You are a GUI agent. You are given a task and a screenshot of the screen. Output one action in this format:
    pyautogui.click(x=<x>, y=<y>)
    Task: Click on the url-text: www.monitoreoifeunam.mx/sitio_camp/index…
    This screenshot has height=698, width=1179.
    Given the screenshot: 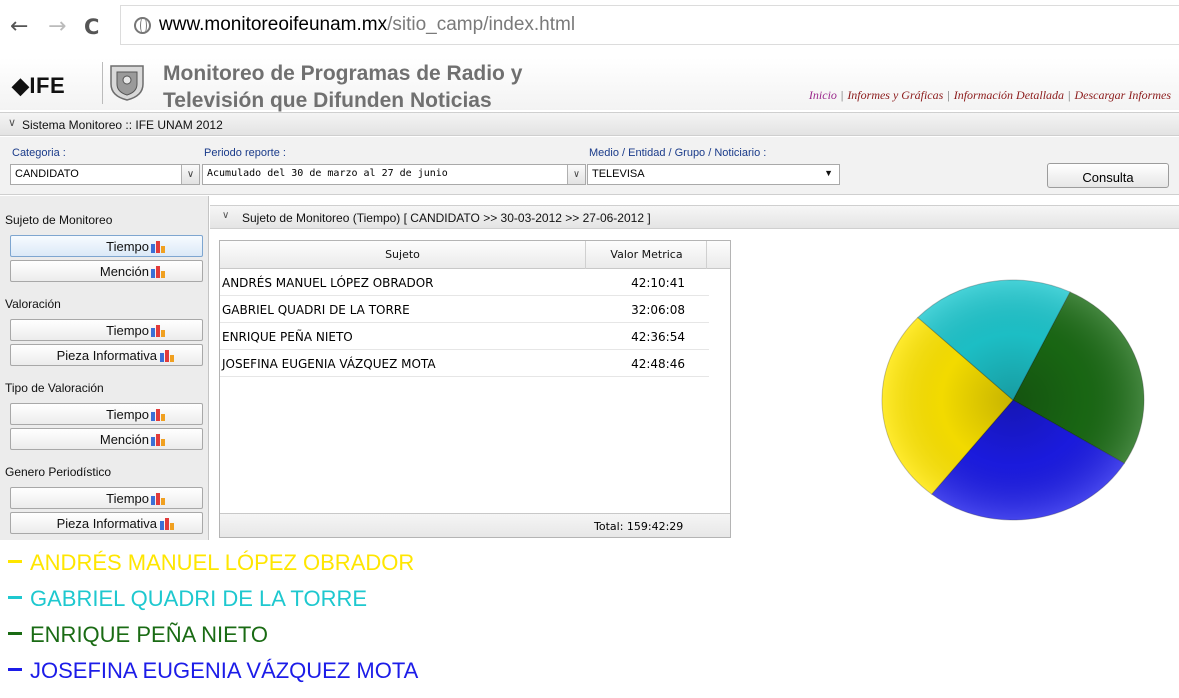 What is the action you would take?
    pyautogui.click(x=367, y=25)
    